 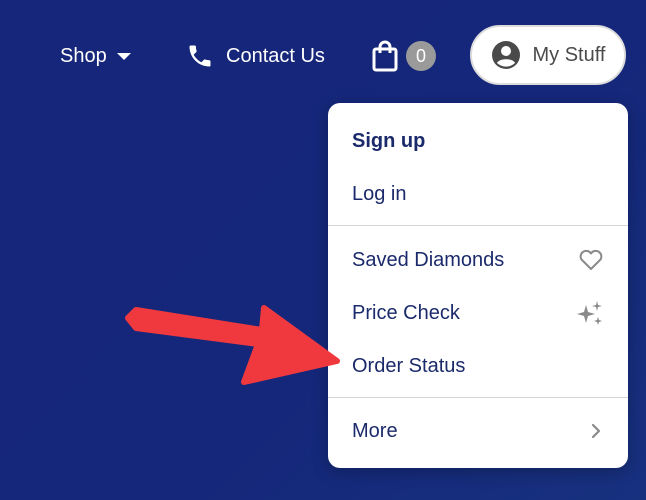 I want to click on sign-up-label: Sign up, so click(x=389, y=140).